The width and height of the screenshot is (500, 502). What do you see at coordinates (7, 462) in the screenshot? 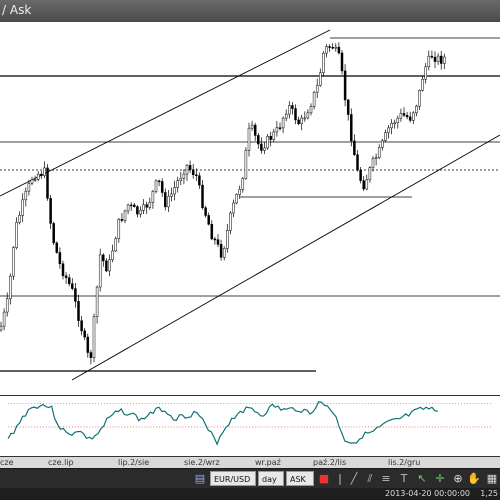
I see `time-axis-label: cze` at bounding box center [7, 462].